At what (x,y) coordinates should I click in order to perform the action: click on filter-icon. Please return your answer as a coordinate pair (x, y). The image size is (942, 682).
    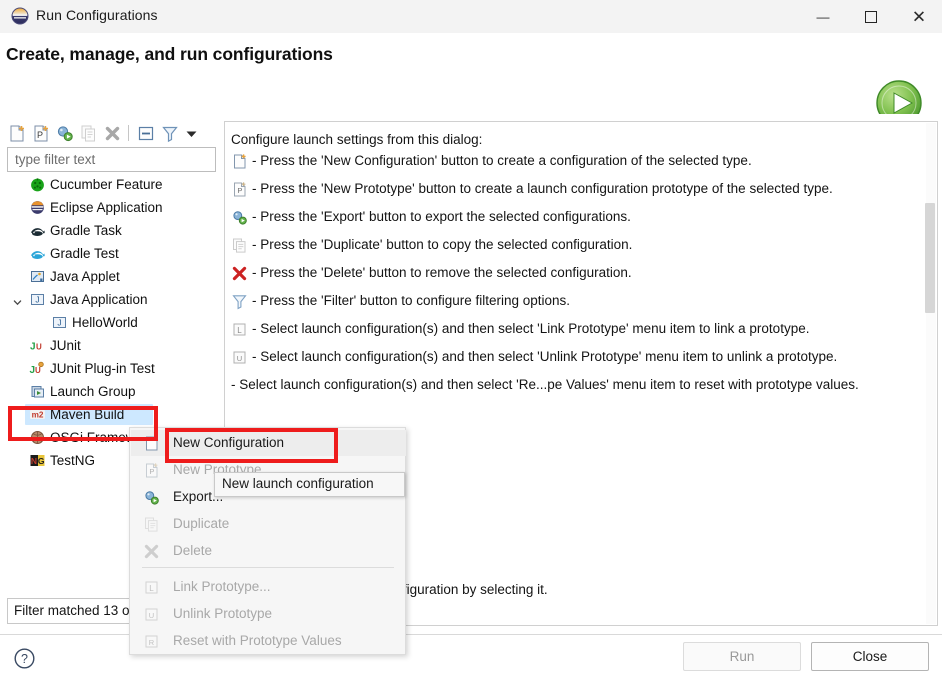
    Looking at the image, I should click on (239, 301).